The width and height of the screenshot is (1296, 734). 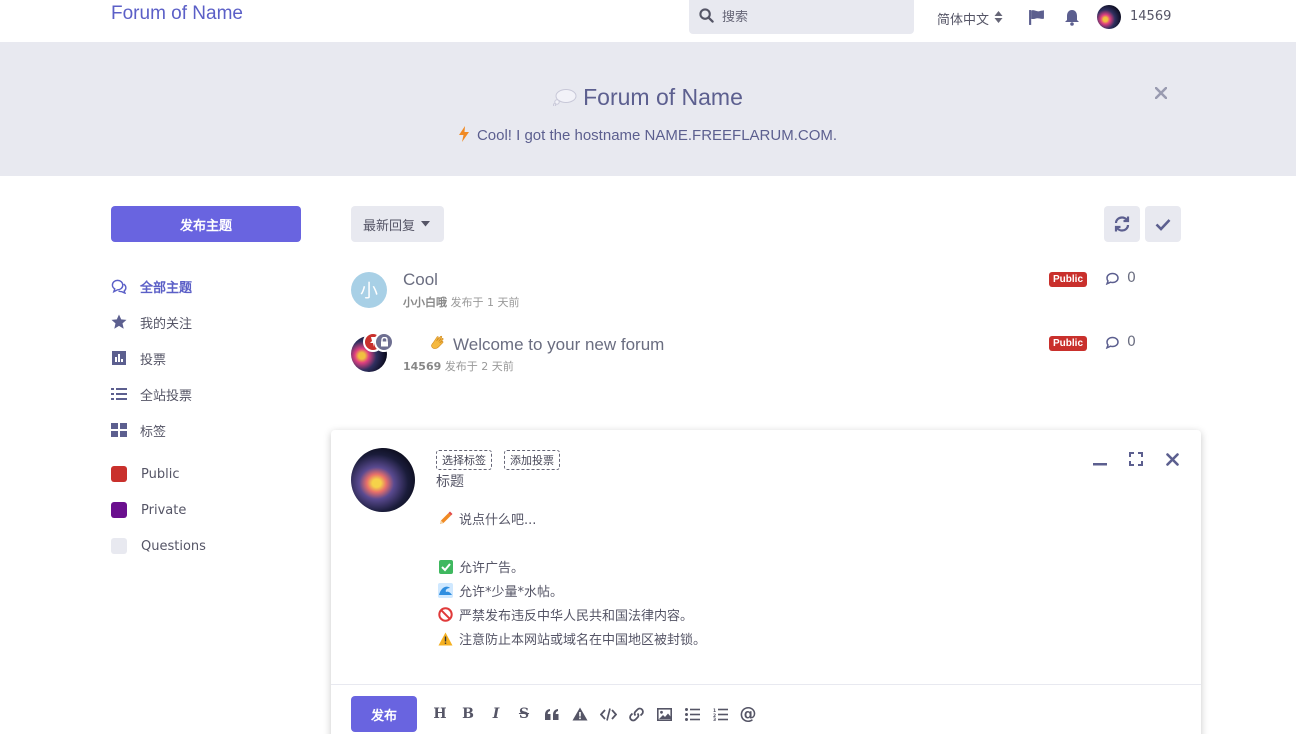 What do you see at coordinates (461, 302) in the screenshot?
I see `discussion-meta: 小小白哦 发布于 1 天前` at bounding box center [461, 302].